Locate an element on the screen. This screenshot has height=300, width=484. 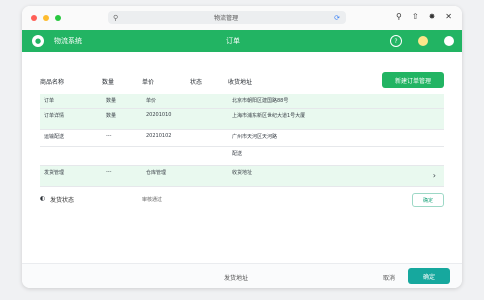
table-row: 运输配送 --- 20210102 广州市天河区天河路 is located at coordinates (242, 138).